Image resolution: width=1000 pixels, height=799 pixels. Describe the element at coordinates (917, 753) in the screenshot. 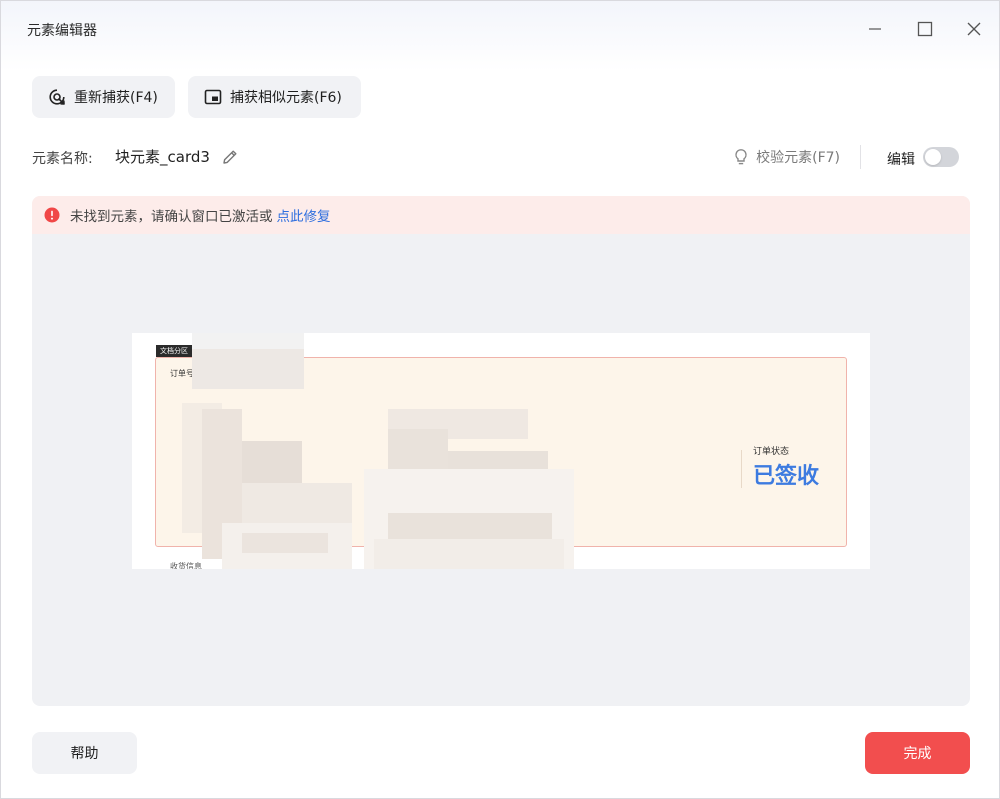

I see `done-button: 完成` at that location.